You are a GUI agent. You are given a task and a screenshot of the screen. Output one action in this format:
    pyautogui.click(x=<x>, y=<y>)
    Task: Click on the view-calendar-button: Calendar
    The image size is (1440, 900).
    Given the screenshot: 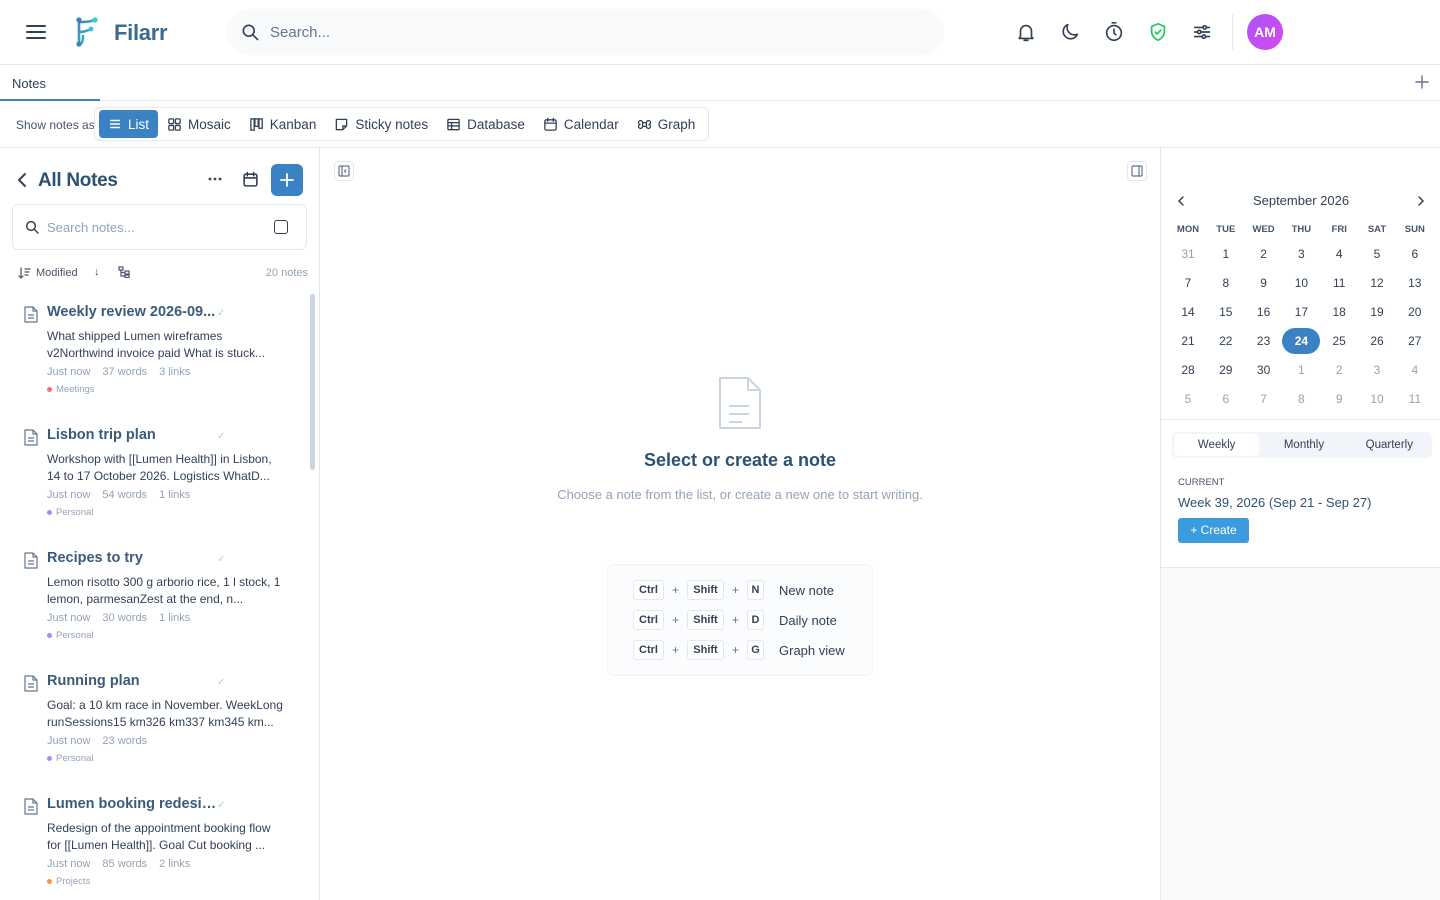 What is the action you would take?
    pyautogui.click(x=581, y=124)
    